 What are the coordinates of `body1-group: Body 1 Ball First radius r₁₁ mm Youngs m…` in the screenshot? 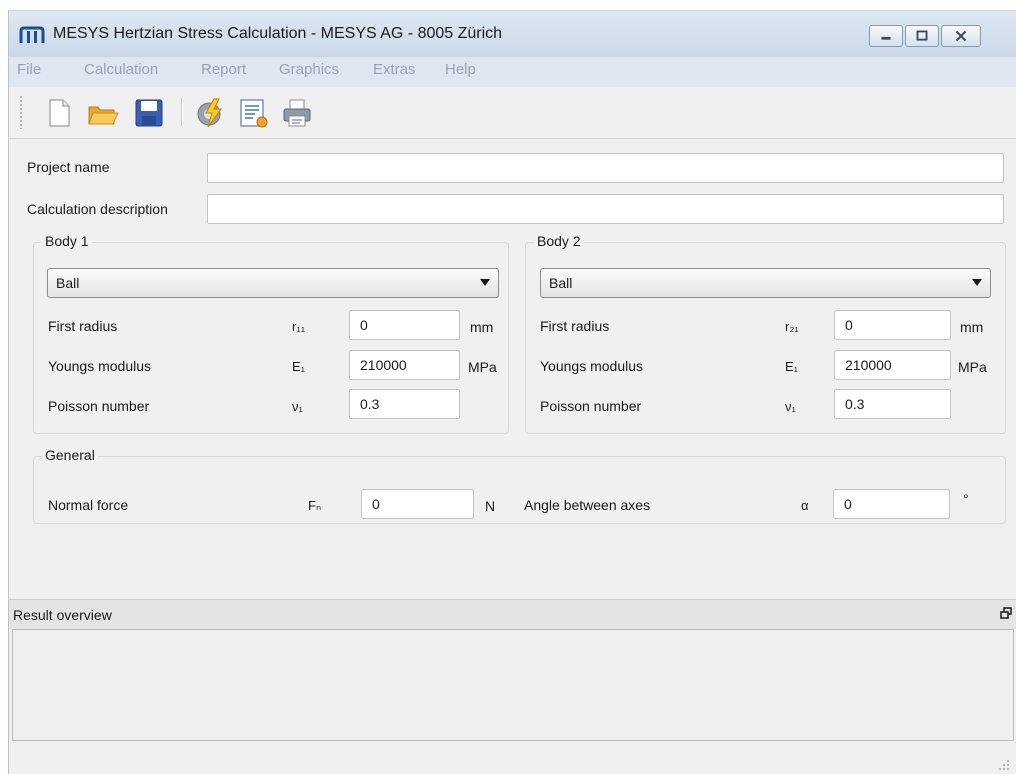 It's located at (271, 333).